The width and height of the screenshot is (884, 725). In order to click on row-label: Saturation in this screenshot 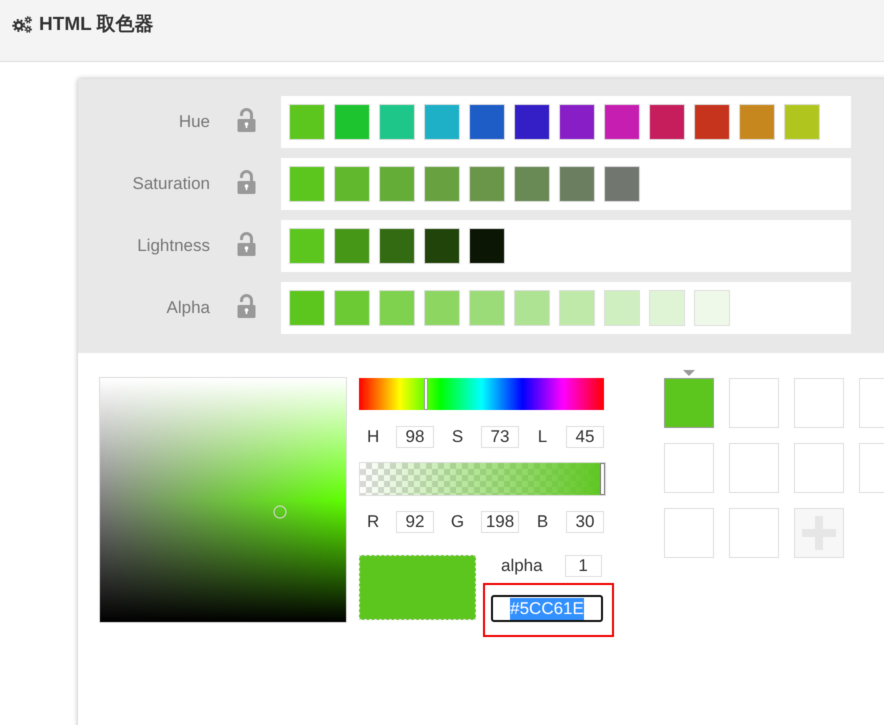, I will do `click(171, 184)`.